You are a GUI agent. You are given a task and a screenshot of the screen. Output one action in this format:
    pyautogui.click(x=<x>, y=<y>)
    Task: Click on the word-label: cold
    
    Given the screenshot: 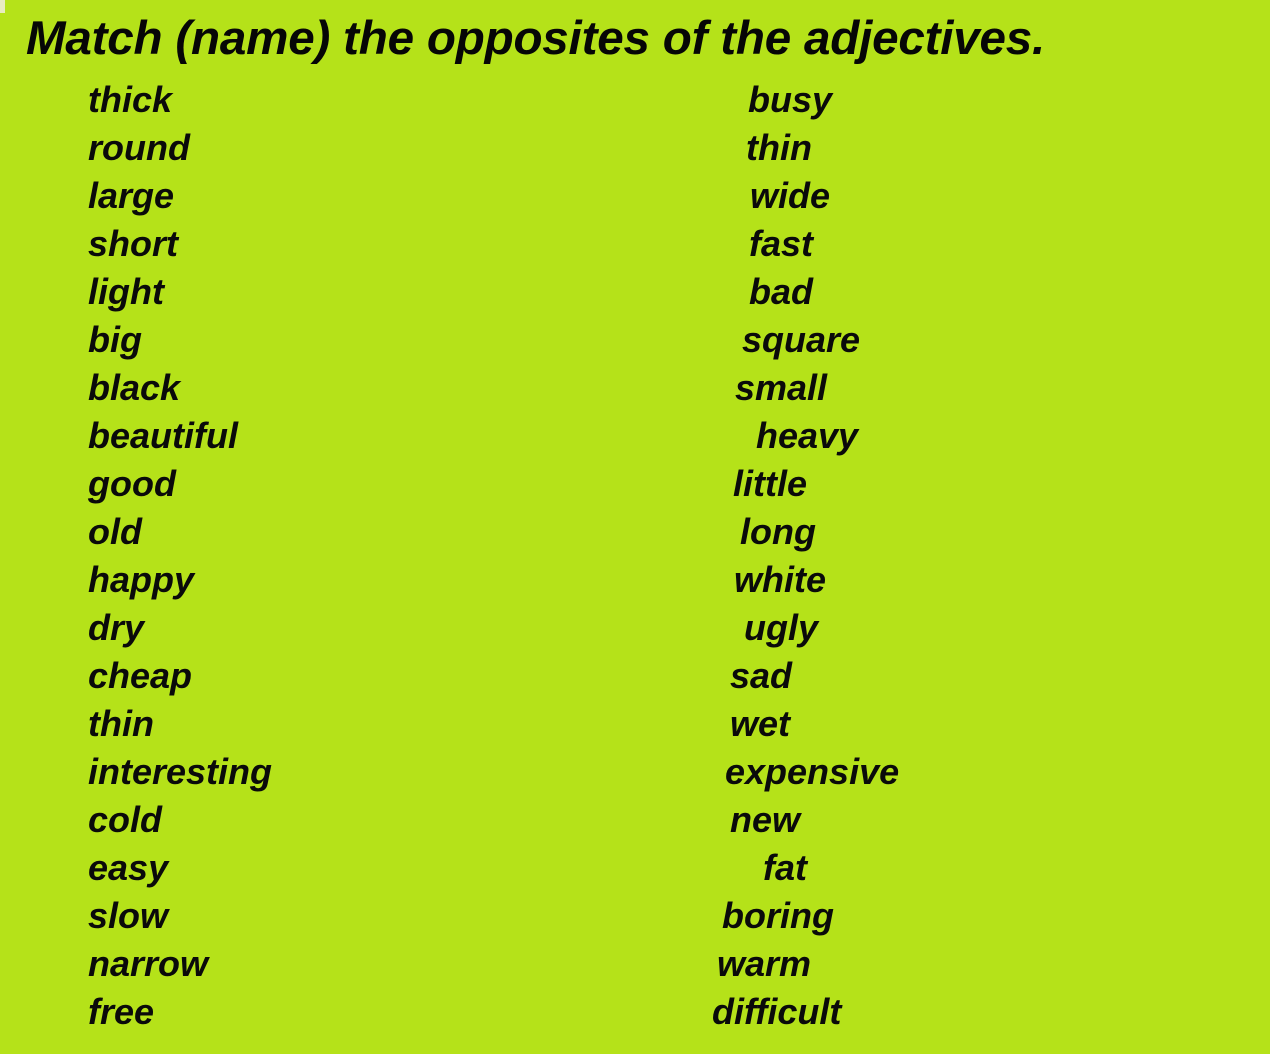 What is the action you would take?
    pyautogui.click(x=125, y=819)
    